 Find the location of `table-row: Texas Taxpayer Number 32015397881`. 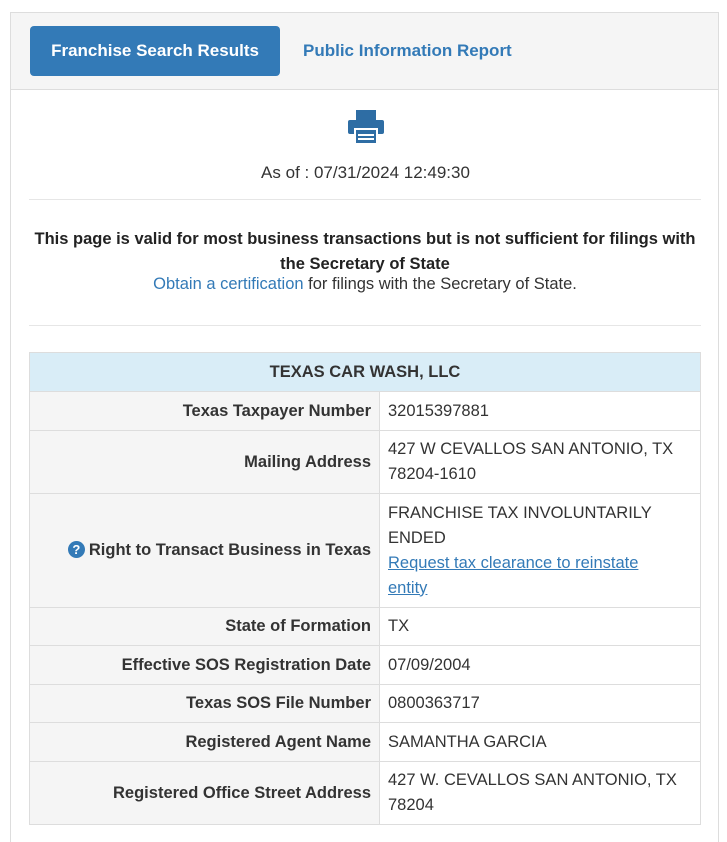

table-row: Texas Taxpayer Number 32015397881 is located at coordinates (365, 411).